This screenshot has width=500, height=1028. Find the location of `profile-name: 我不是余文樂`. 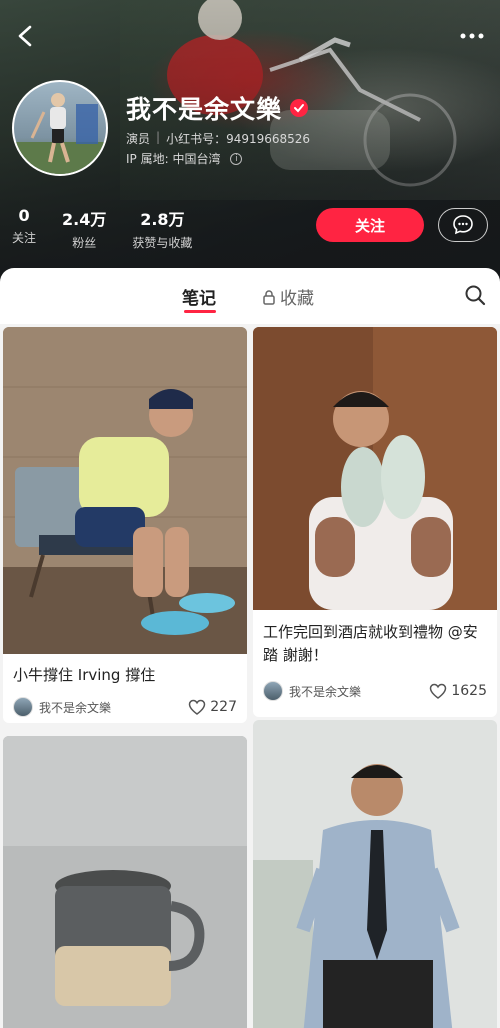

profile-name: 我不是余文樂 is located at coordinates (204, 109).